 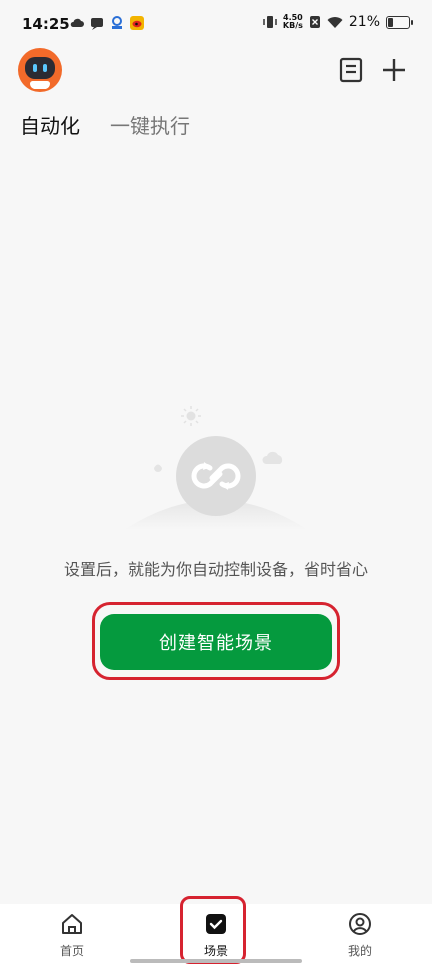 I want to click on message-notification-icon, so click(x=97, y=24).